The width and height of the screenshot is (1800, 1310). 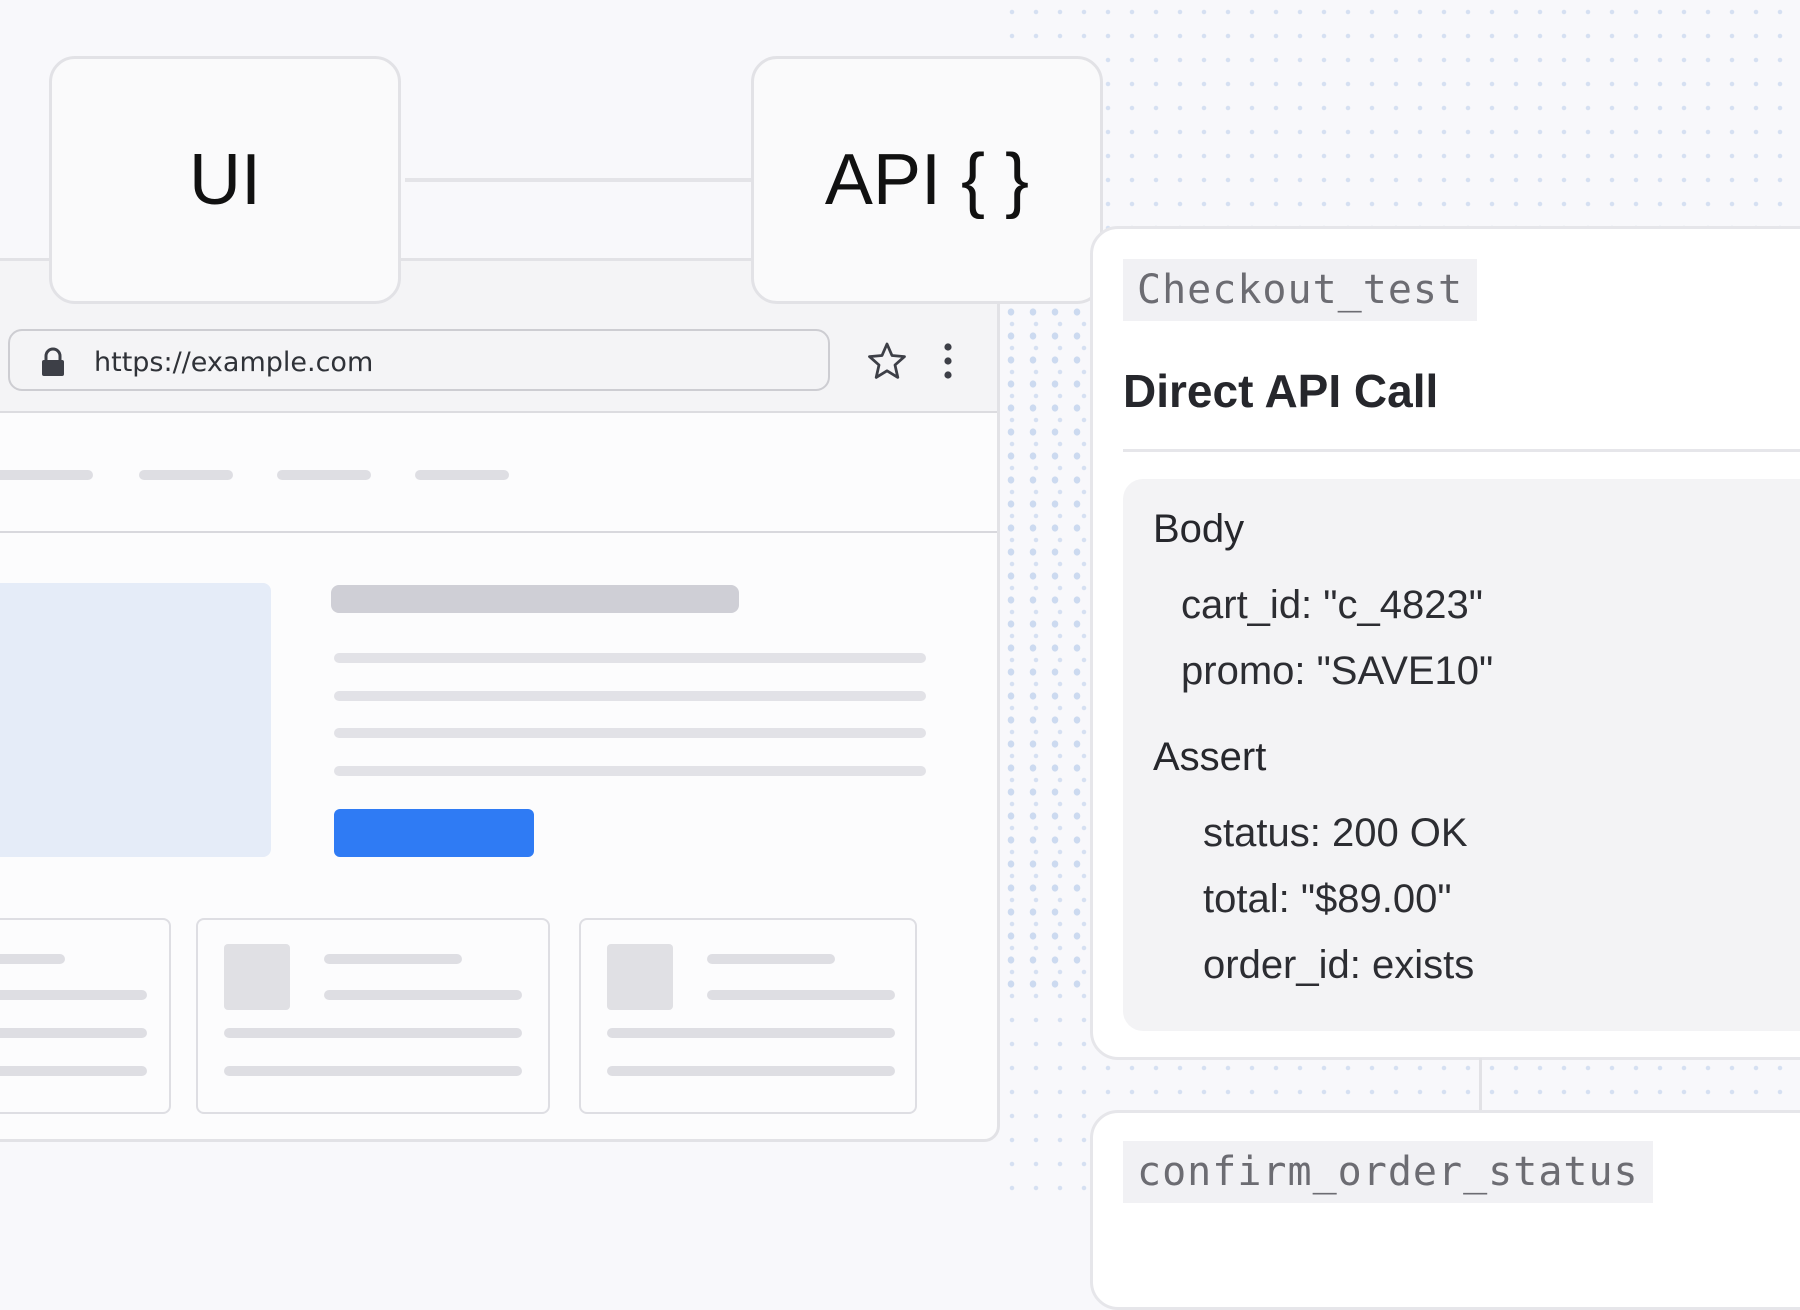 I want to click on cta-button, so click(x=434, y=833).